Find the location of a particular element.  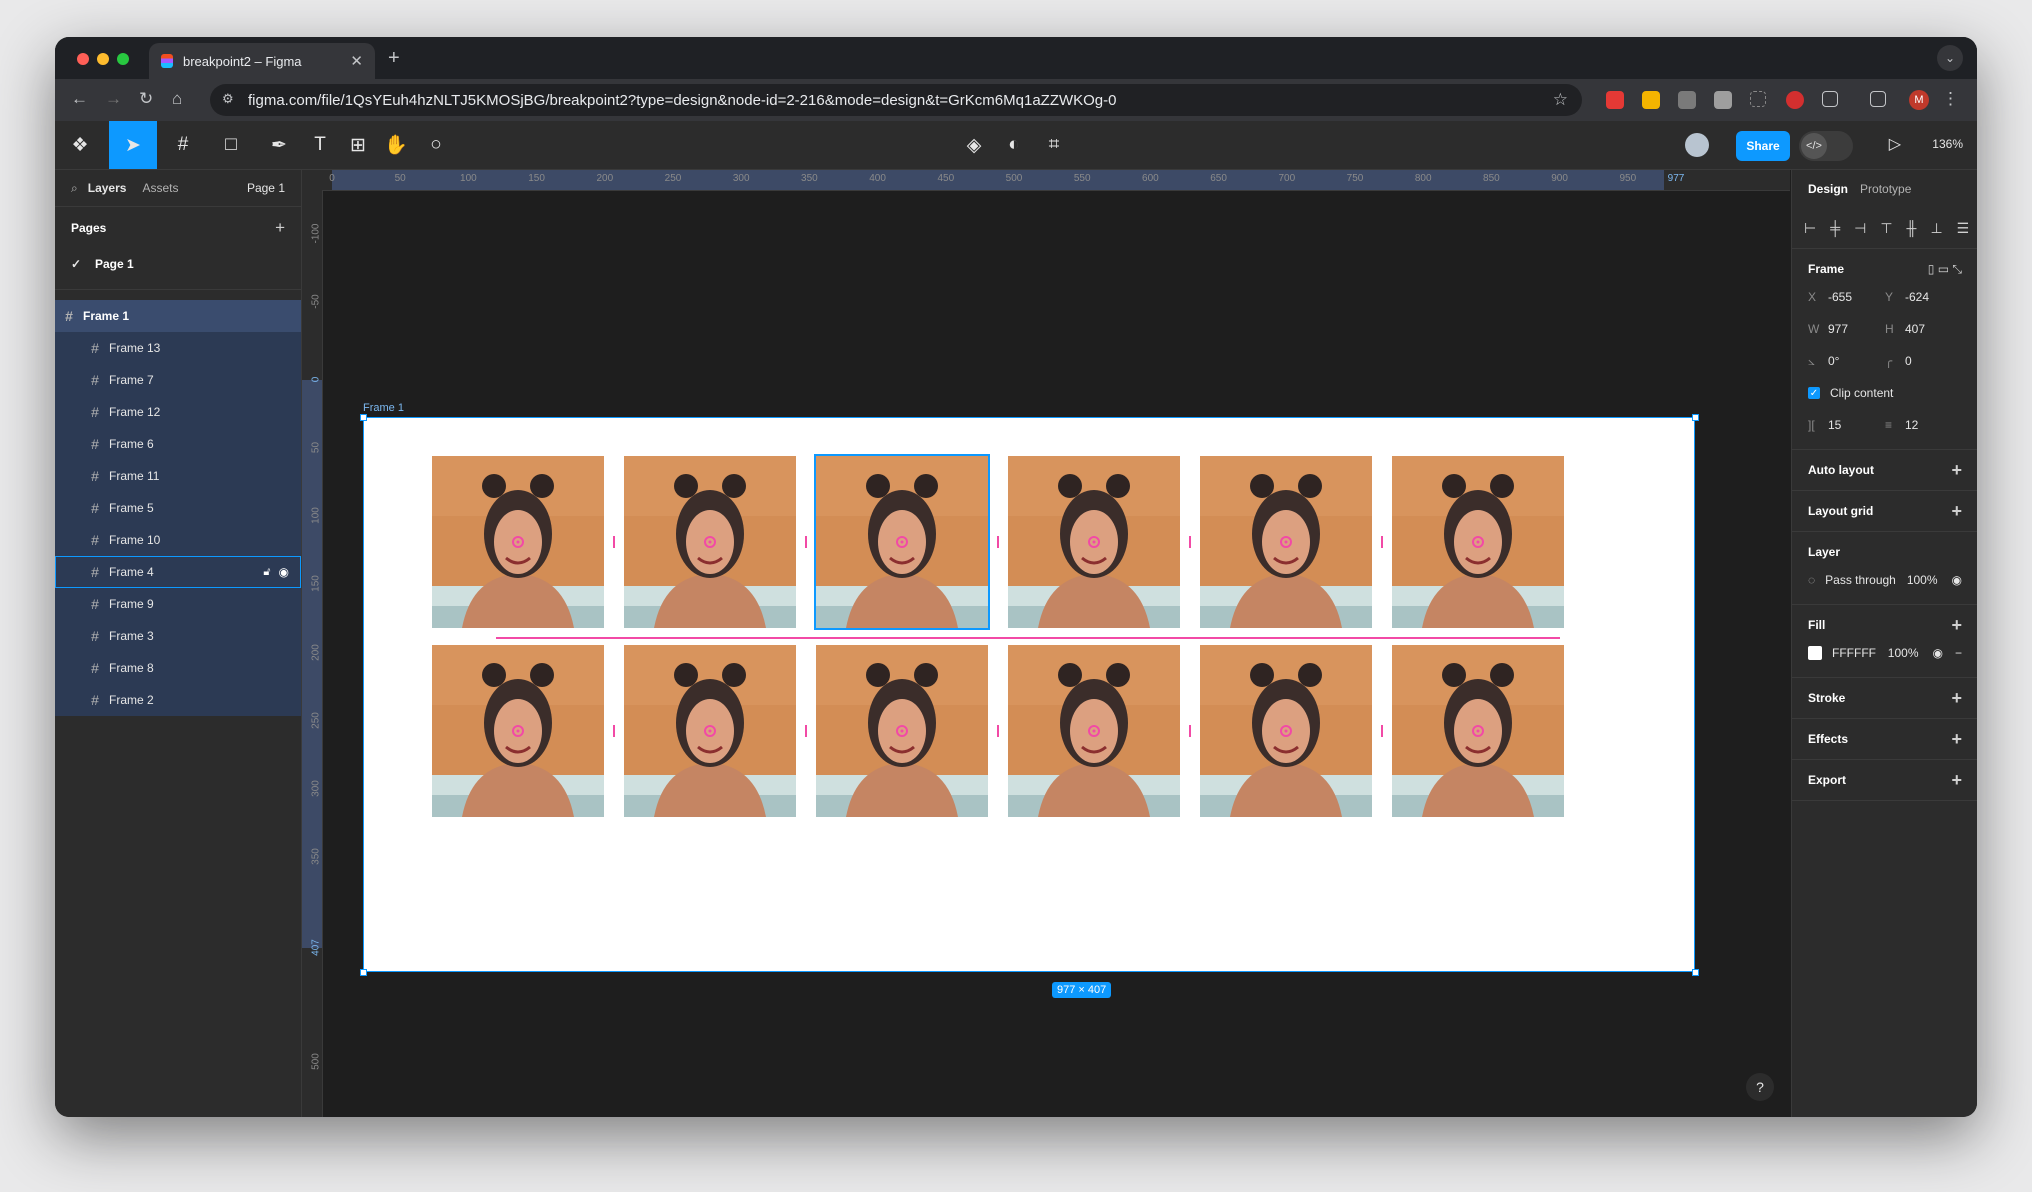

browser-tab: breakpoint2 – Figma ✕ is located at coordinates (262, 61).